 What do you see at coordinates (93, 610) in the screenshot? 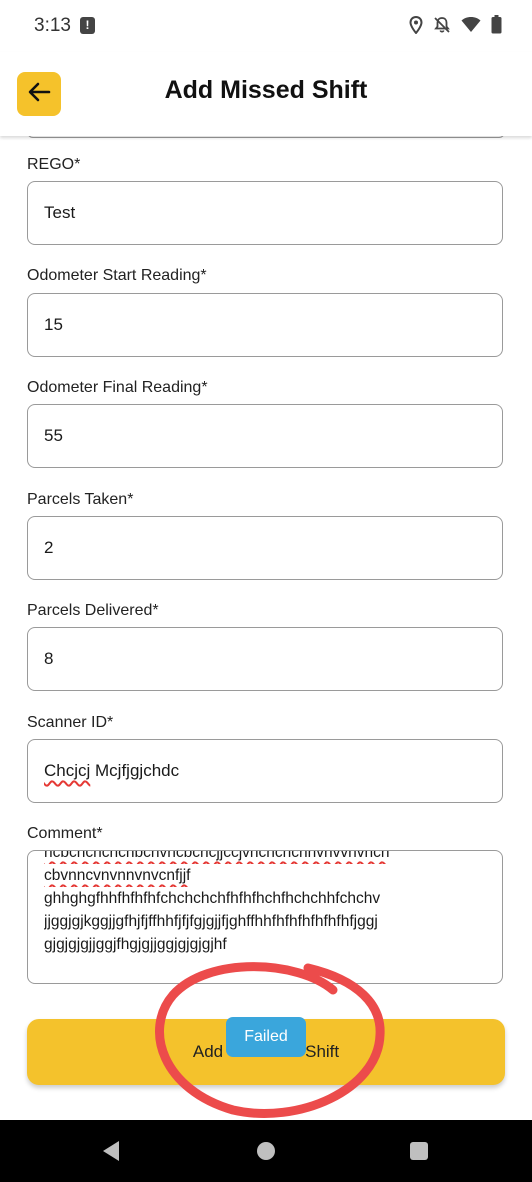
I see `parcels-delivered-label: Parcels Delivered*` at bounding box center [93, 610].